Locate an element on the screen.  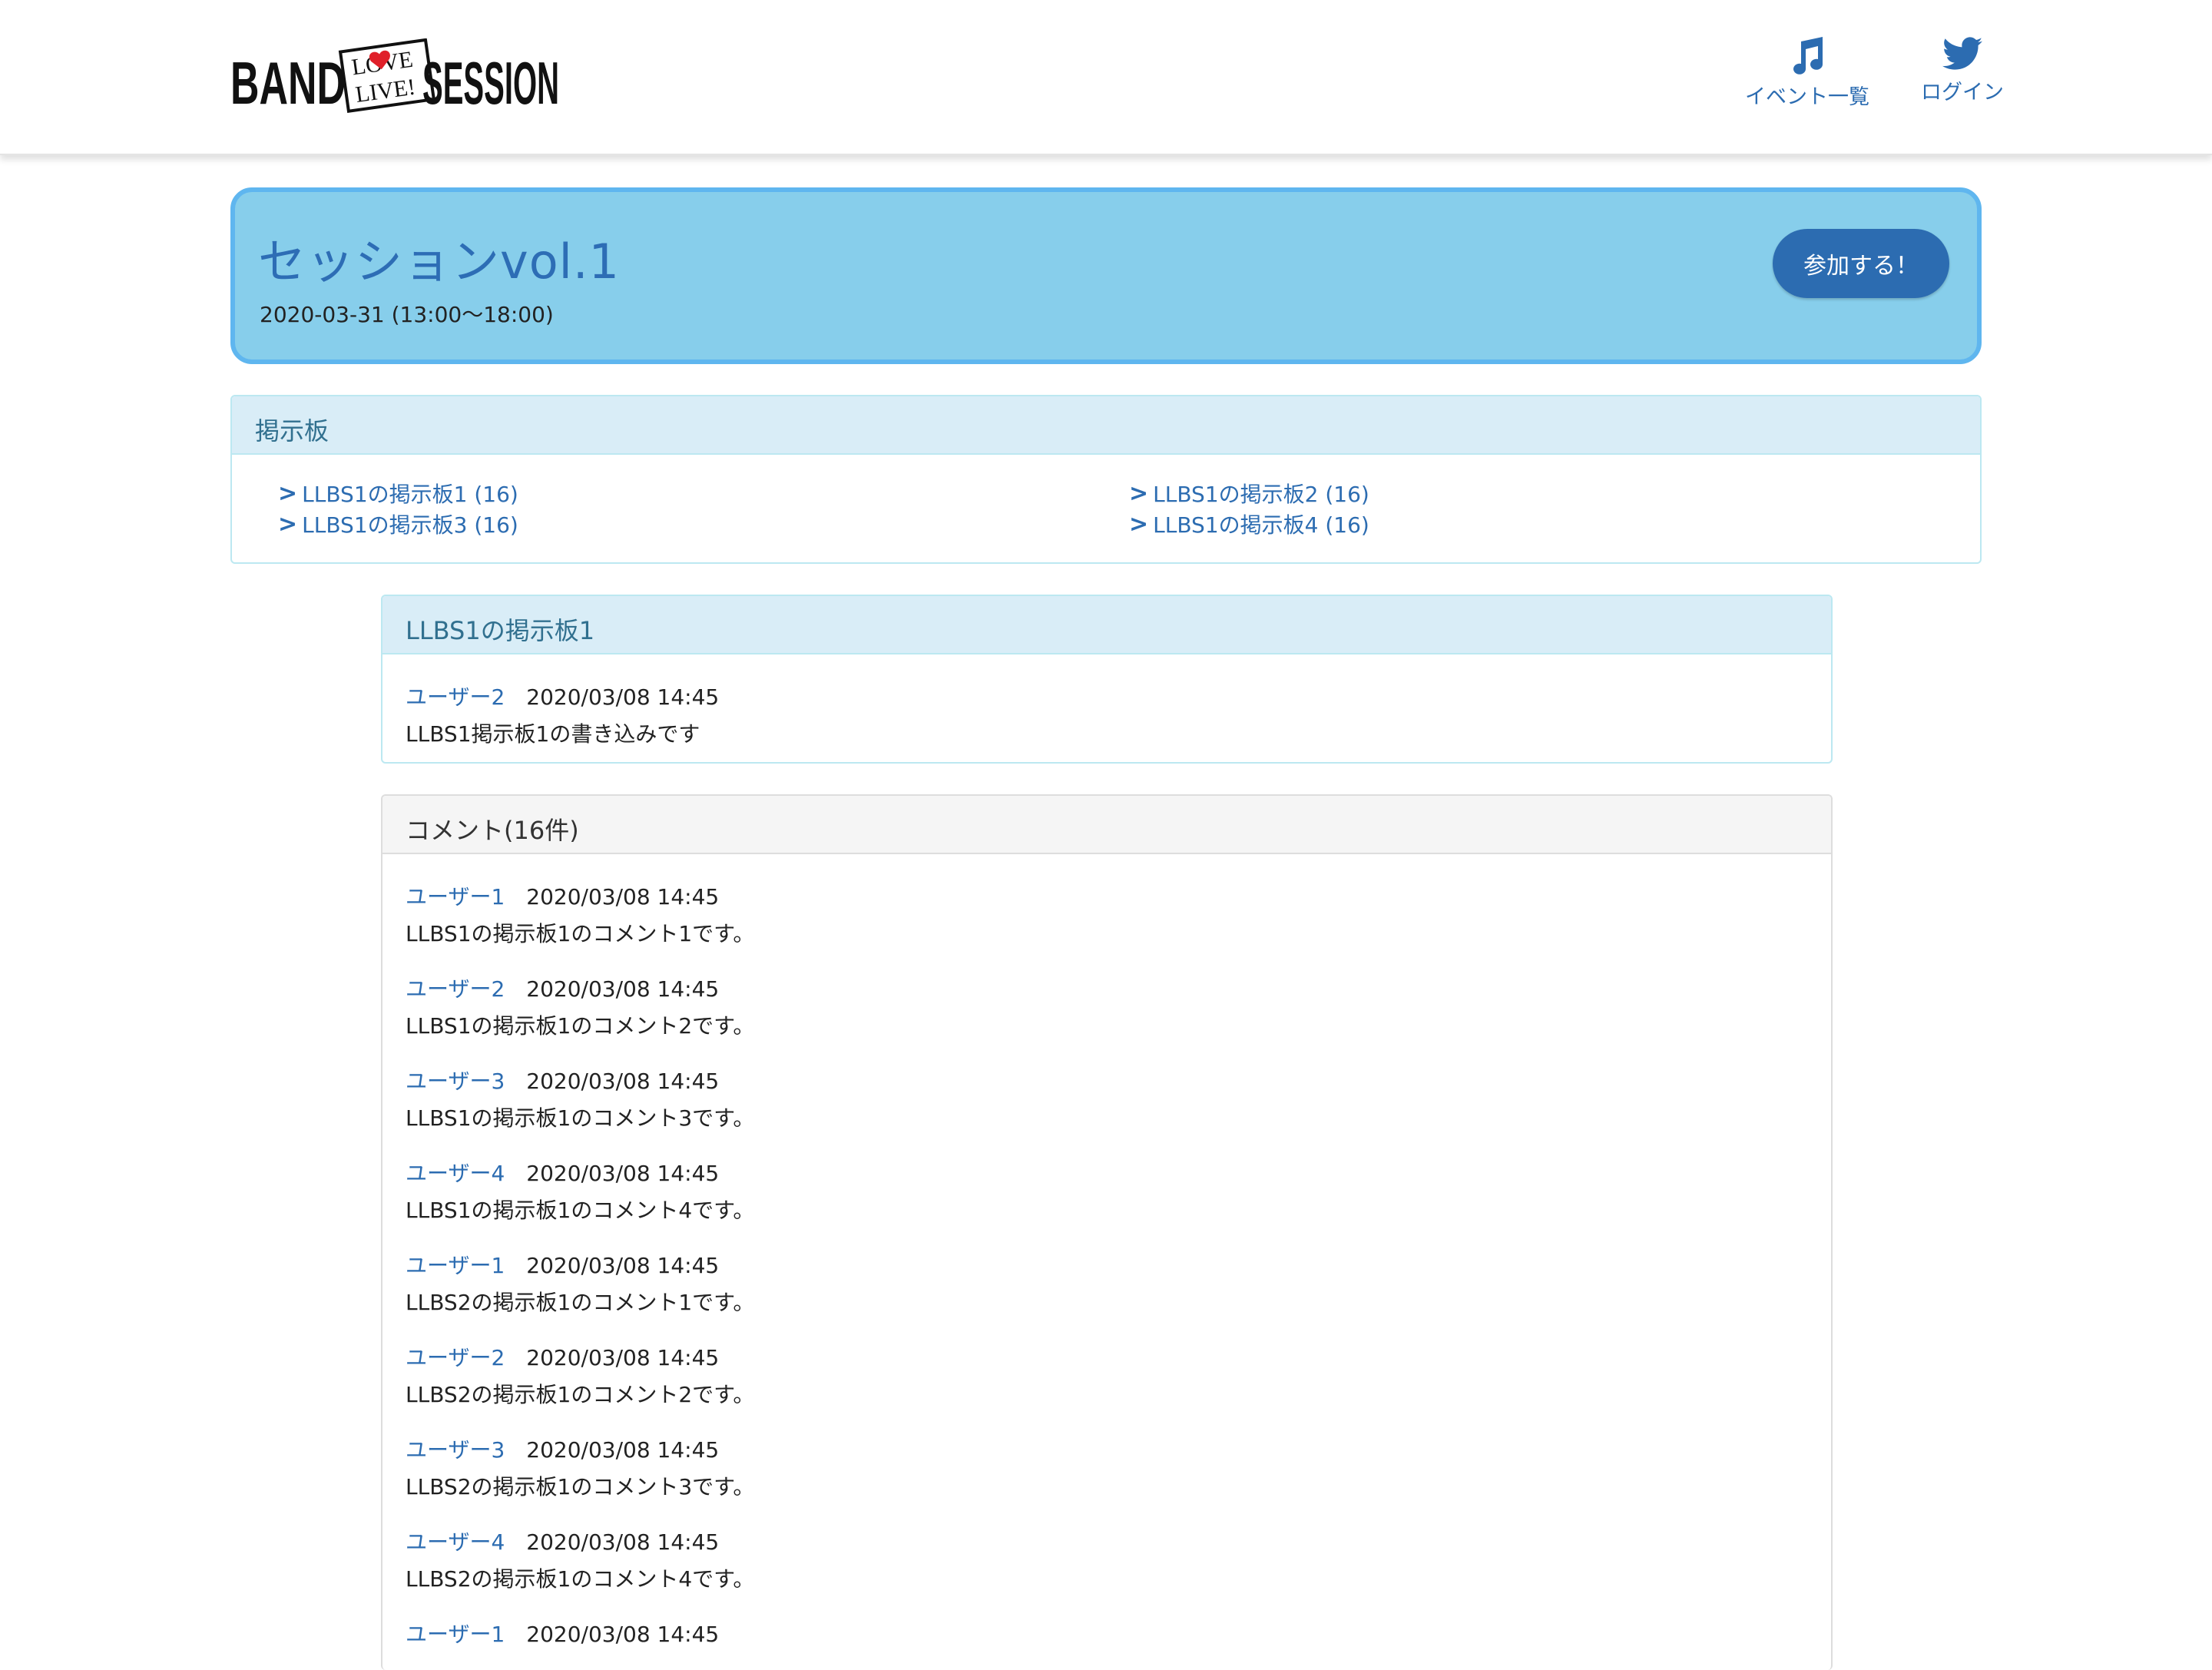
comment-item: ユーザー1 2020/03/08 14:45 is located at coordinates (562, 1633).